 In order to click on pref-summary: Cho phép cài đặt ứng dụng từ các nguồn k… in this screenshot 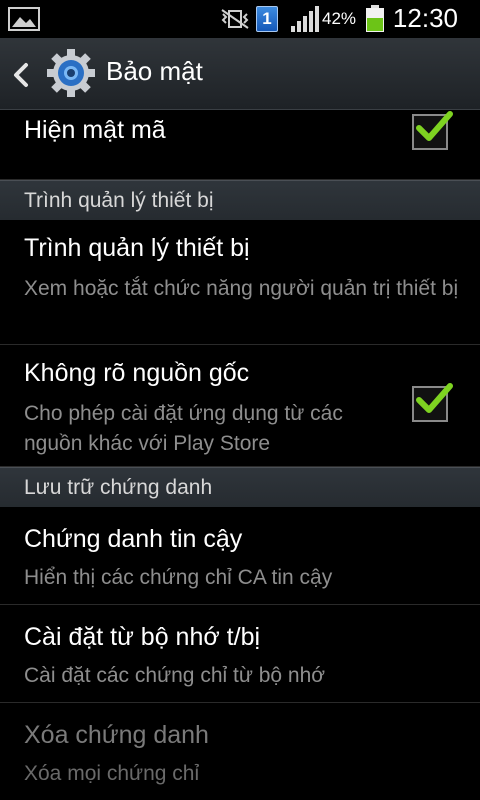, I will do `click(183, 428)`.